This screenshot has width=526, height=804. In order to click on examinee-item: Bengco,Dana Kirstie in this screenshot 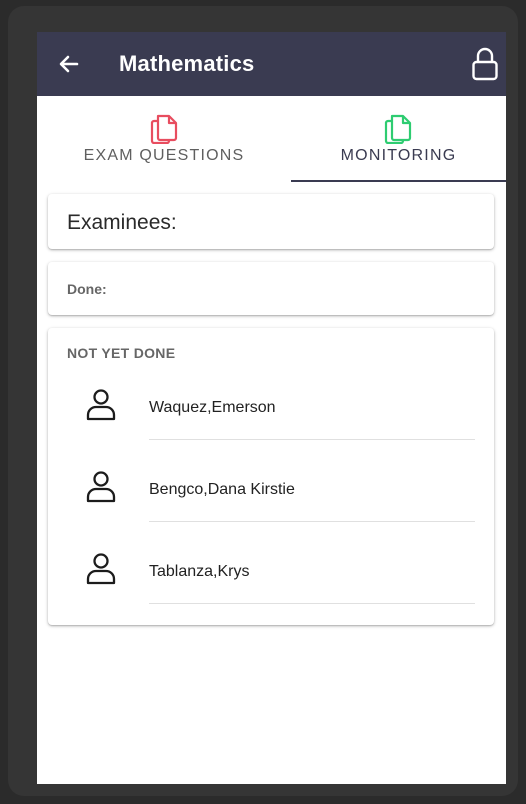, I will do `click(271, 501)`.